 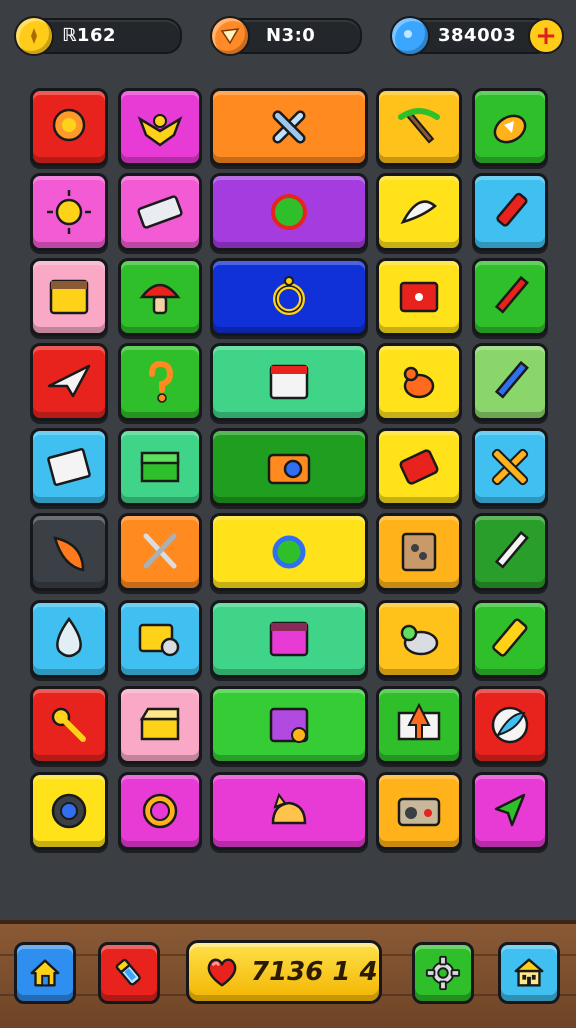 I want to click on chicken-icon, so click(x=419, y=382).